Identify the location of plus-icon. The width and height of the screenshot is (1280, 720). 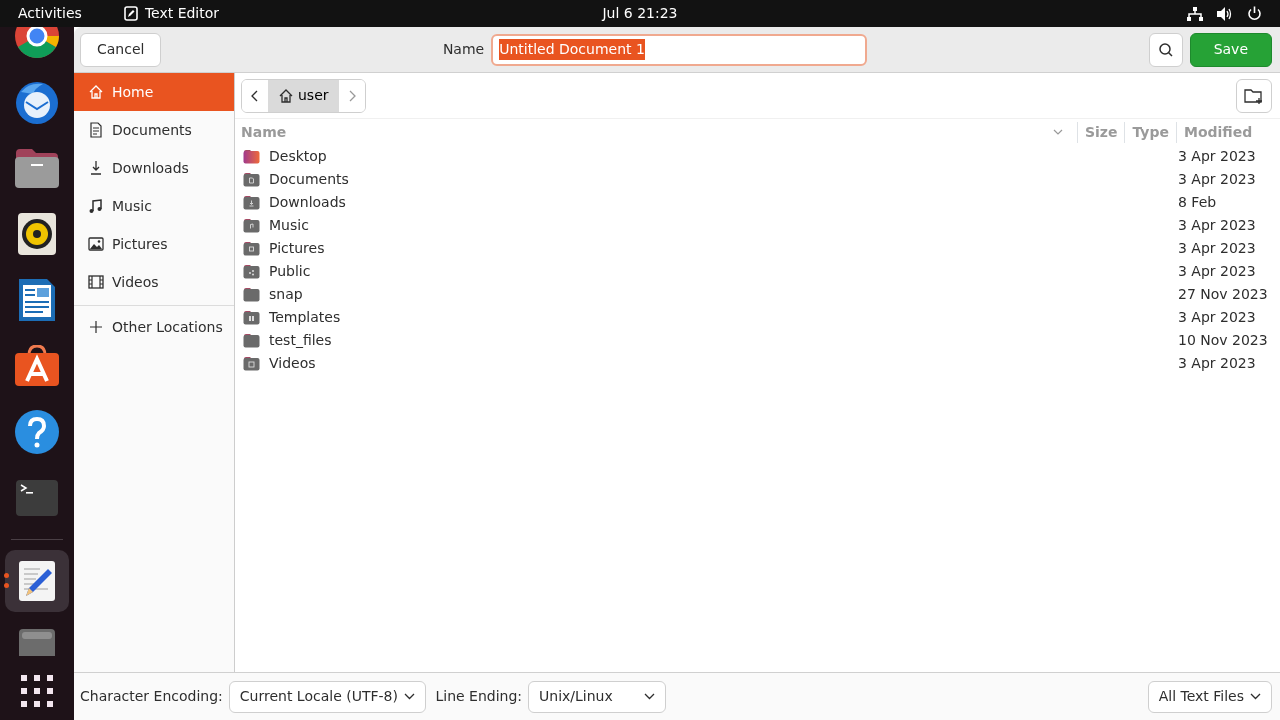
(96, 327).